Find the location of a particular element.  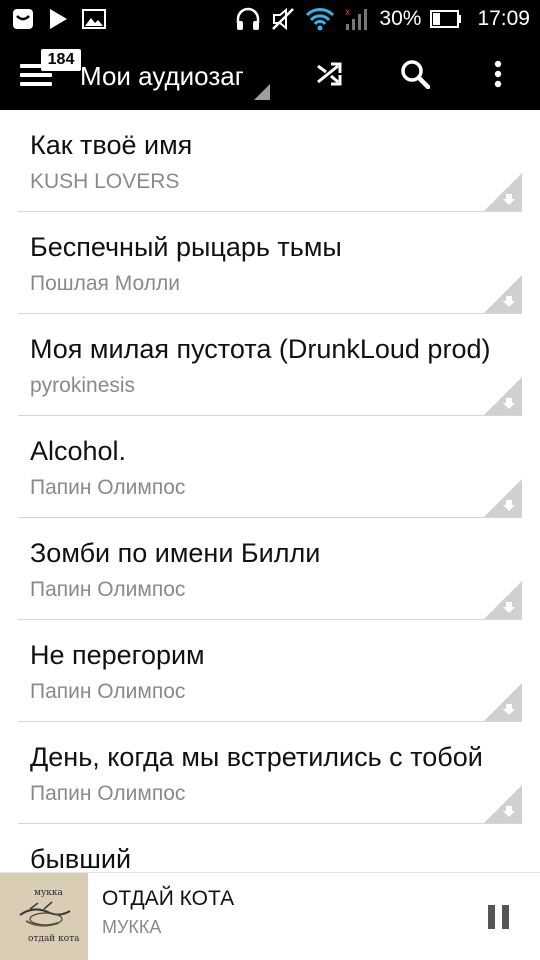

muted-icon is located at coordinates (283, 19).